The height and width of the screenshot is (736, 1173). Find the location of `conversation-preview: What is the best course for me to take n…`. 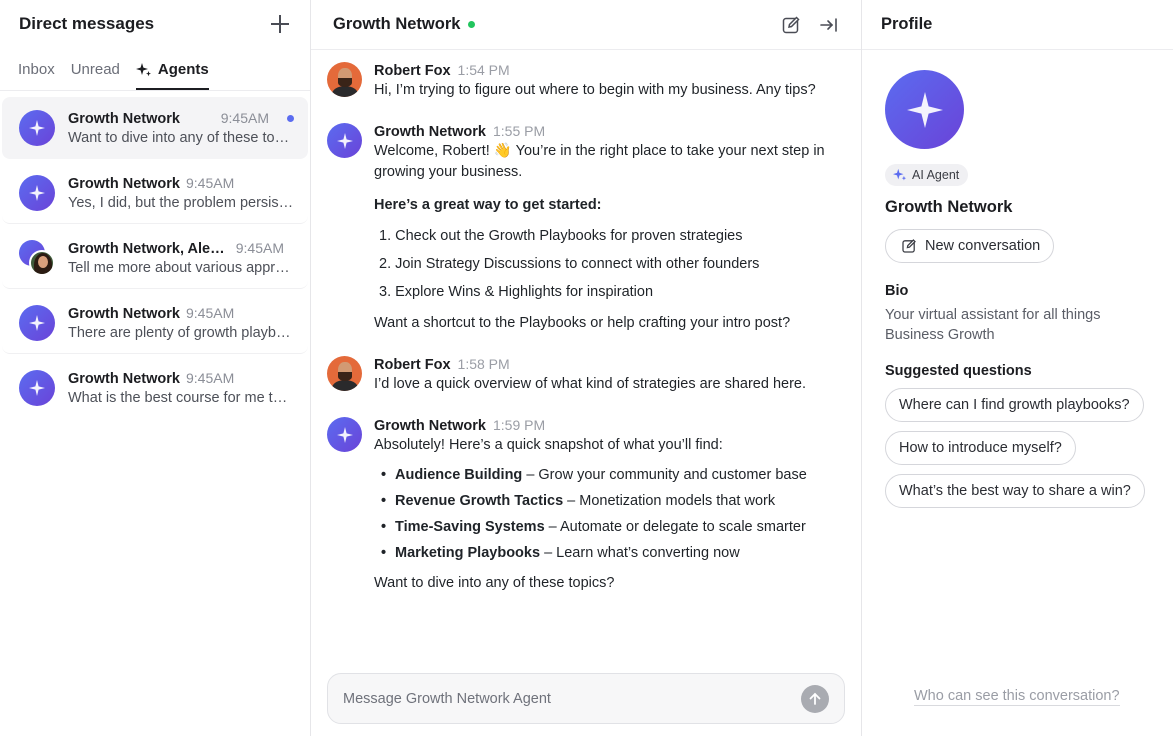

conversation-preview: What is the best course for me to take n… is located at coordinates (181, 398).